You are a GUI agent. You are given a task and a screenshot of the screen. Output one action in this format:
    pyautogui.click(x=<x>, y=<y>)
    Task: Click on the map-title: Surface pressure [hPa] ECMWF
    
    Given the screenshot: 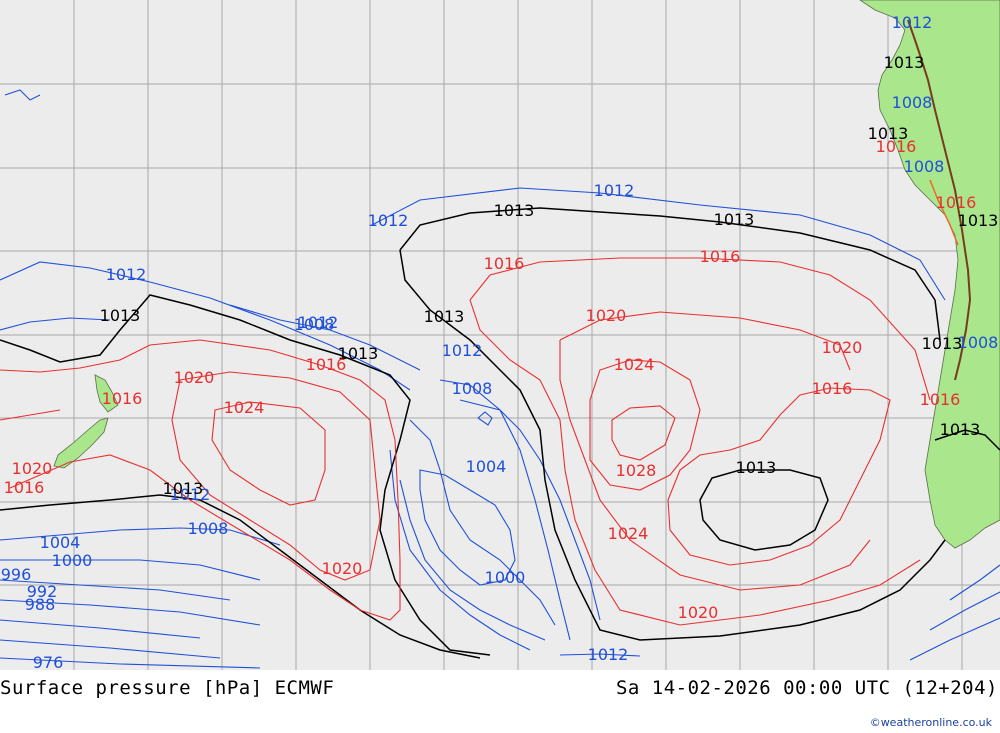 What is the action you would take?
    pyautogui.click(x=167, y=688)
    